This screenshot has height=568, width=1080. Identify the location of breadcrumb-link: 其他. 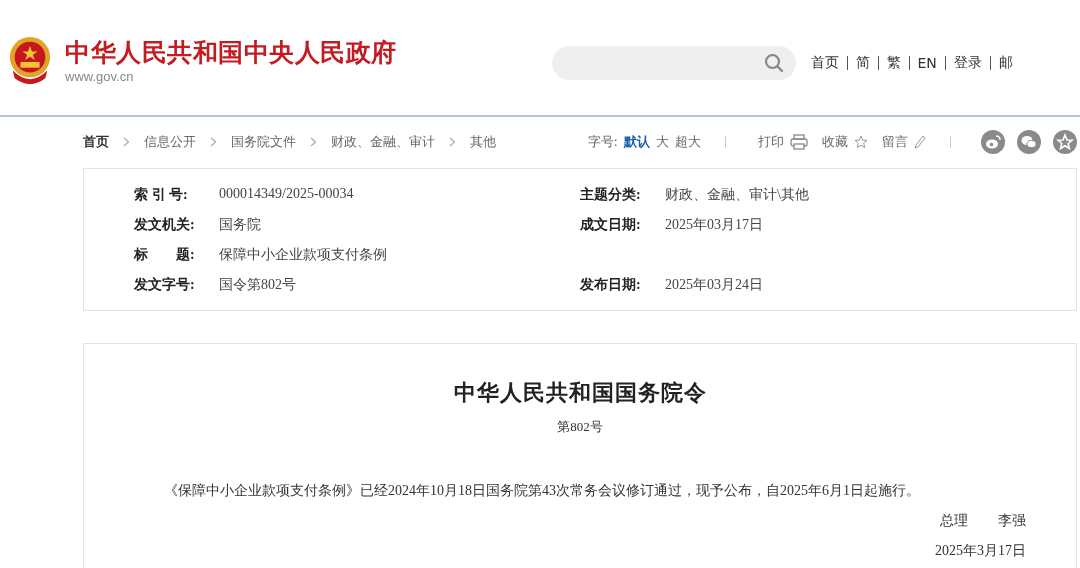
(483, 142).